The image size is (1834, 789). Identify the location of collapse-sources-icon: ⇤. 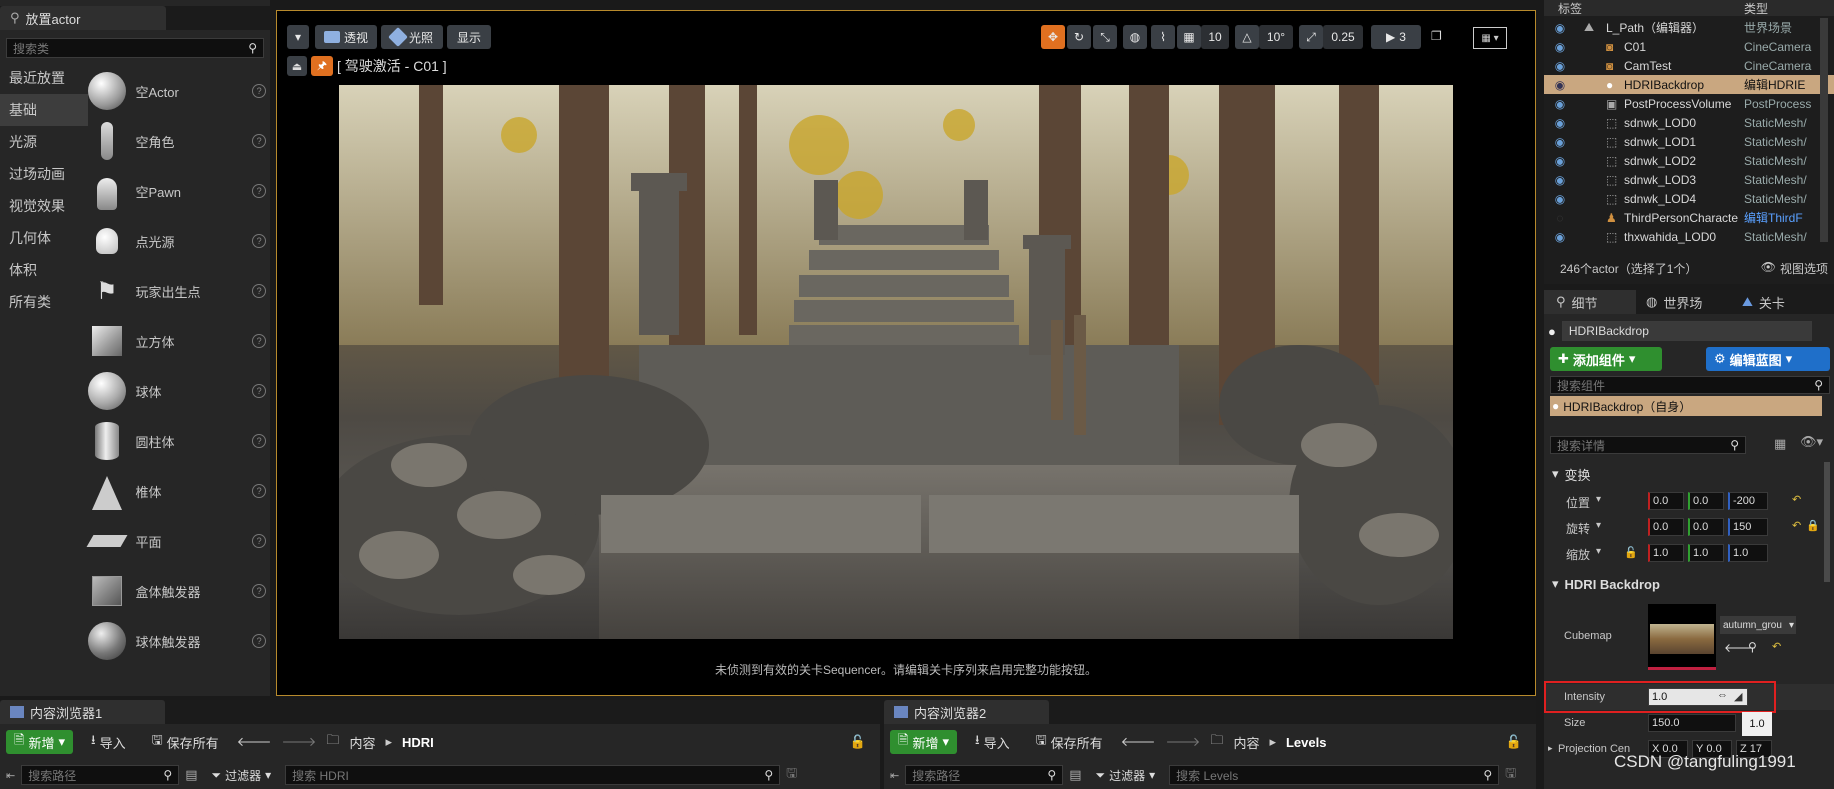
(894, 775).